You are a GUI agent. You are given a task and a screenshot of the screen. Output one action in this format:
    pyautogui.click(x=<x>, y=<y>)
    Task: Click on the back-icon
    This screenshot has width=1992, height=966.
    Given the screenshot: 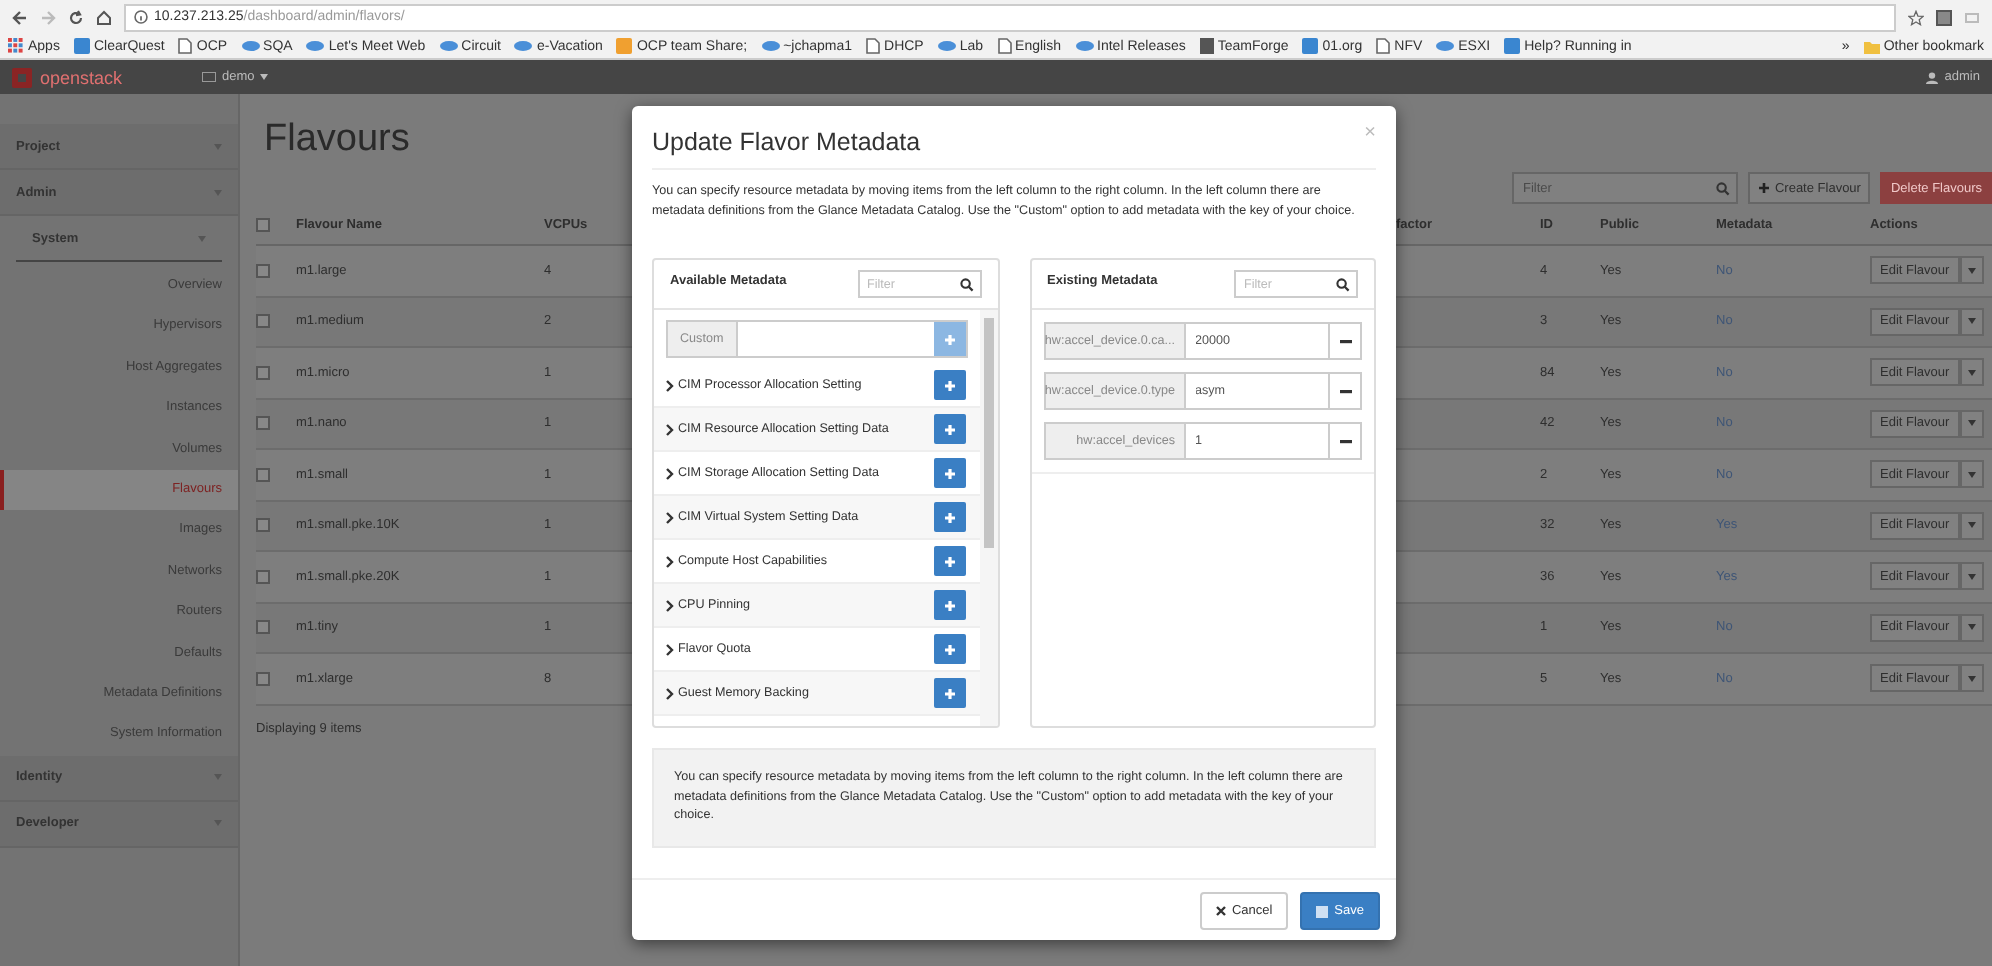 What is the action you would take?
    pyautogui.click(x=20, y=17)
    